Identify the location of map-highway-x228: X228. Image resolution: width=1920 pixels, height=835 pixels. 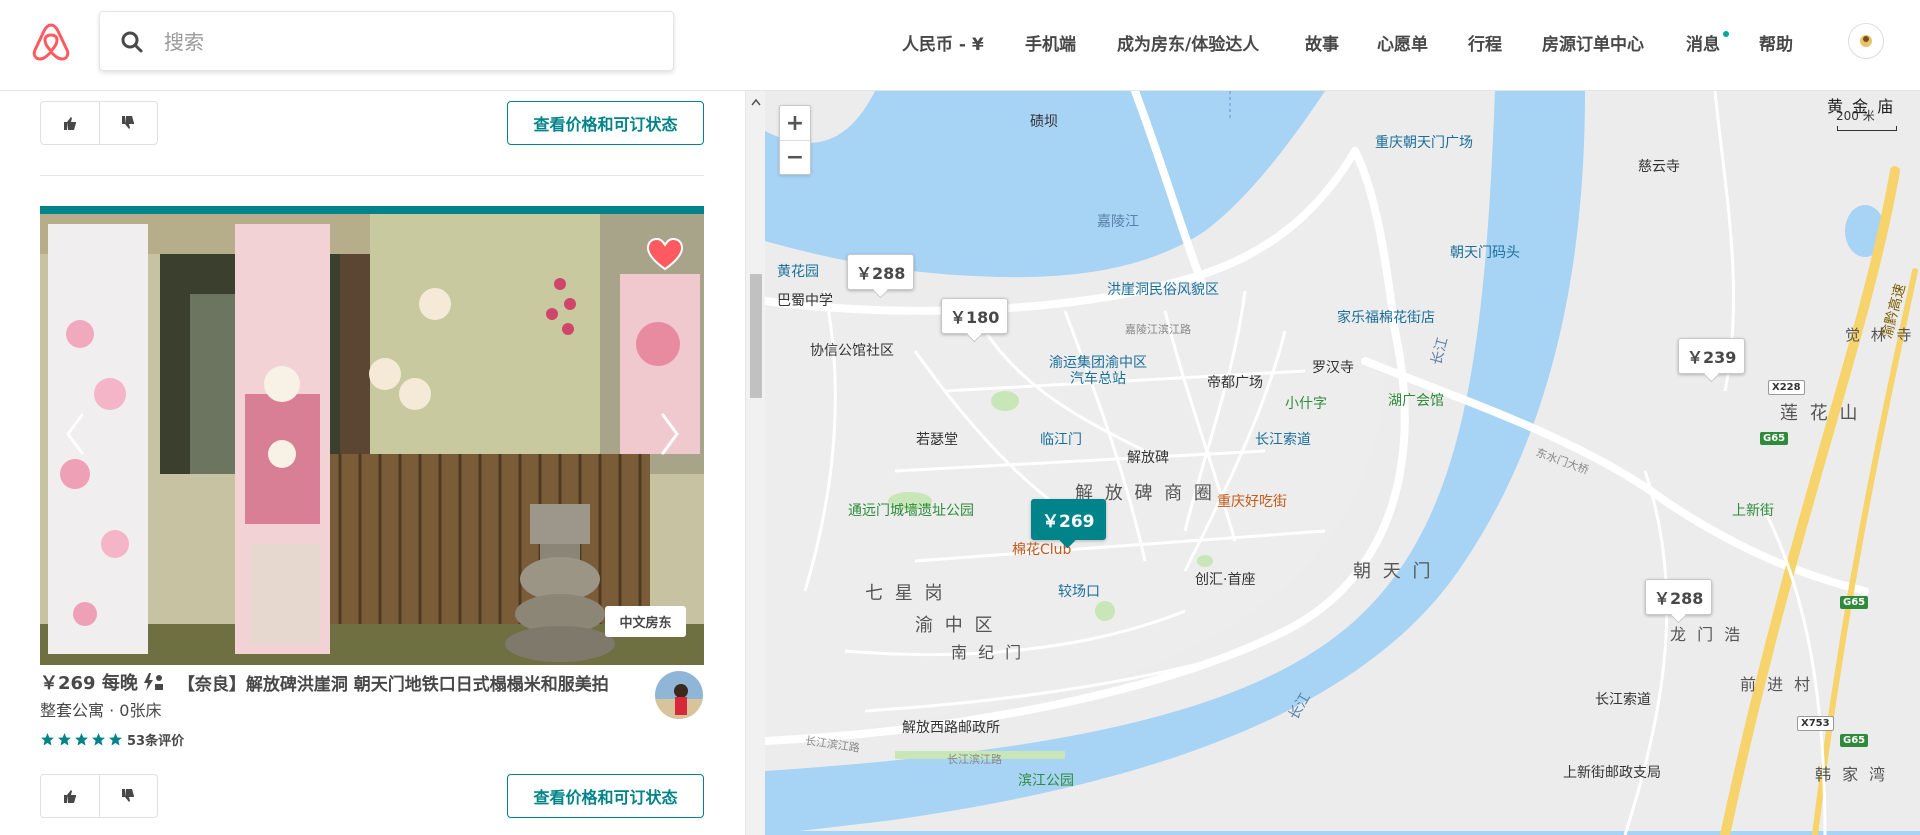
(1786, 387).